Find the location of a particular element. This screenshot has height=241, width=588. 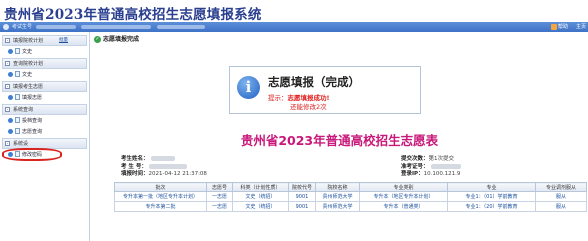

info-icon: i is located at coordinates (248, 87).